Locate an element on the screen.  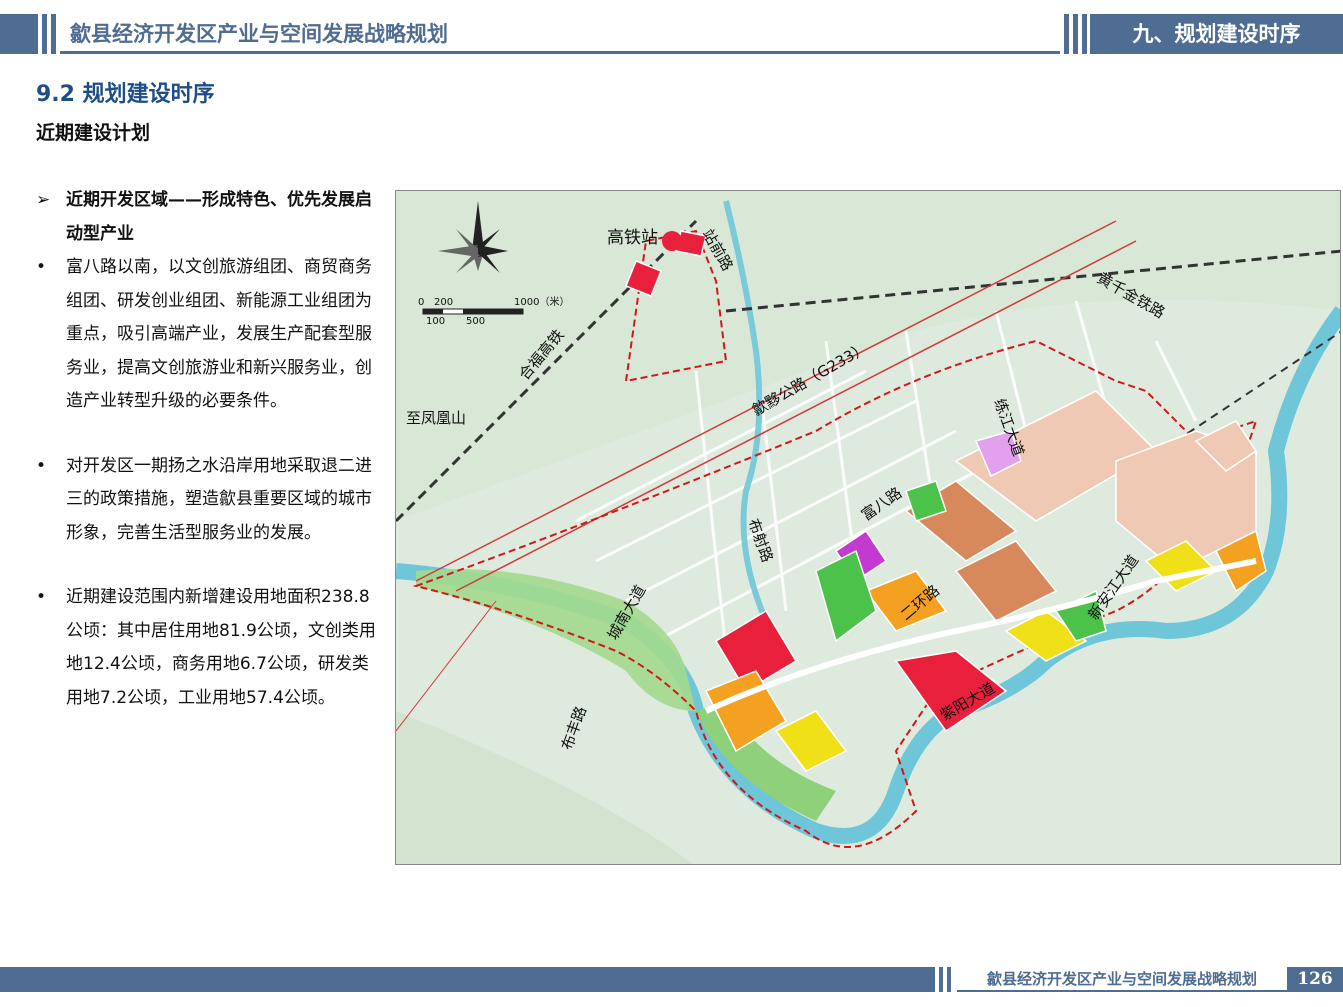
svg-text: 200 is located at coordinates (443, 302).